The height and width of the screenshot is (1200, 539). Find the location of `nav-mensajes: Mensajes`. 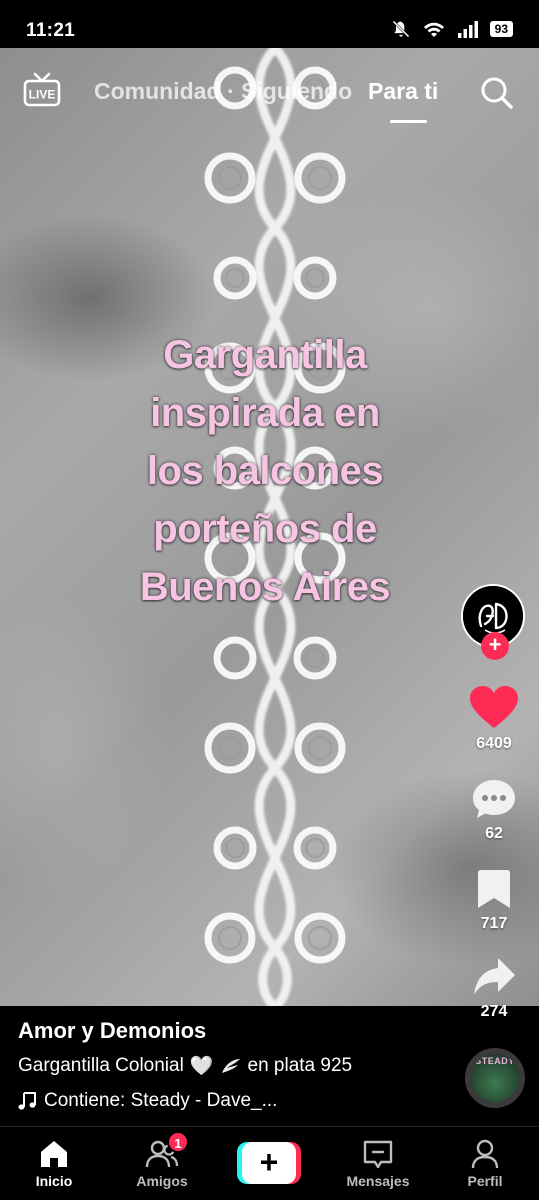

nav-mensajes: Mensajes is located at coordinates (378, 1163).